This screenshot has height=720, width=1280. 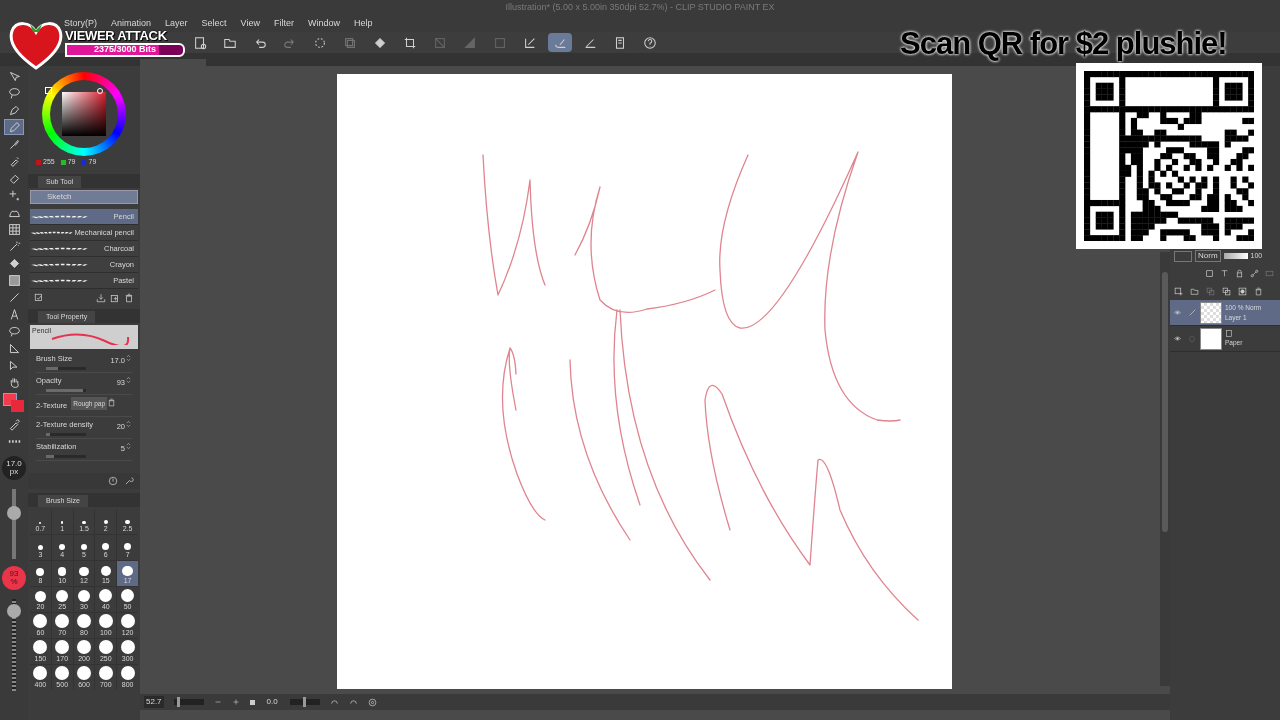 I want to click on expression-color-dropdown, so click(x=1183, y=256).